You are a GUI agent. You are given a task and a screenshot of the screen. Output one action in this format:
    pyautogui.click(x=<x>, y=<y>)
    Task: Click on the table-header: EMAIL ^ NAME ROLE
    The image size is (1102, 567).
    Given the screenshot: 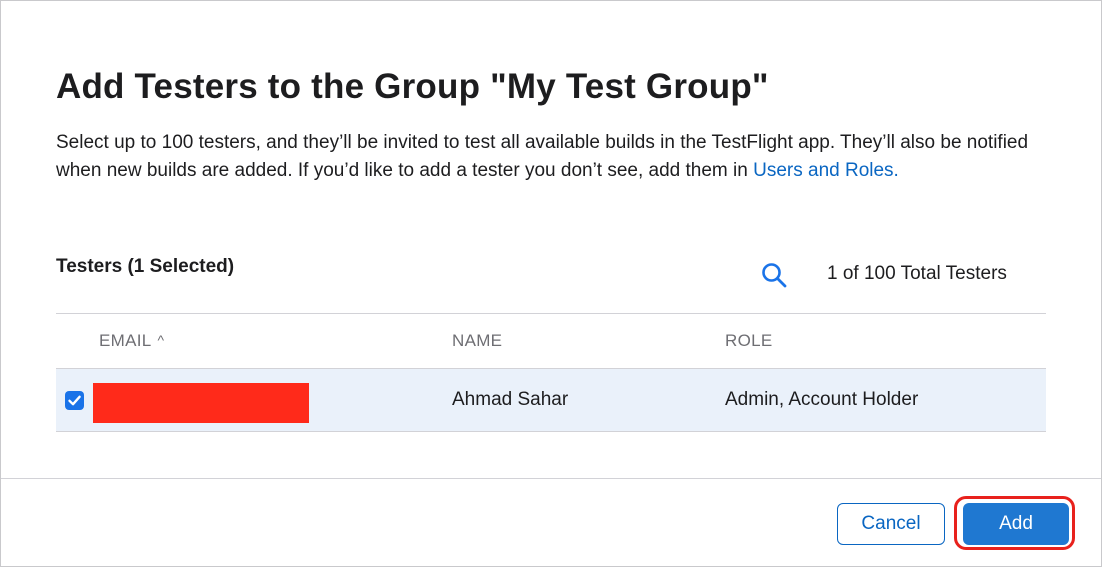 What is the action you would take?
    pyautogui.click(x=551, y=341)
    